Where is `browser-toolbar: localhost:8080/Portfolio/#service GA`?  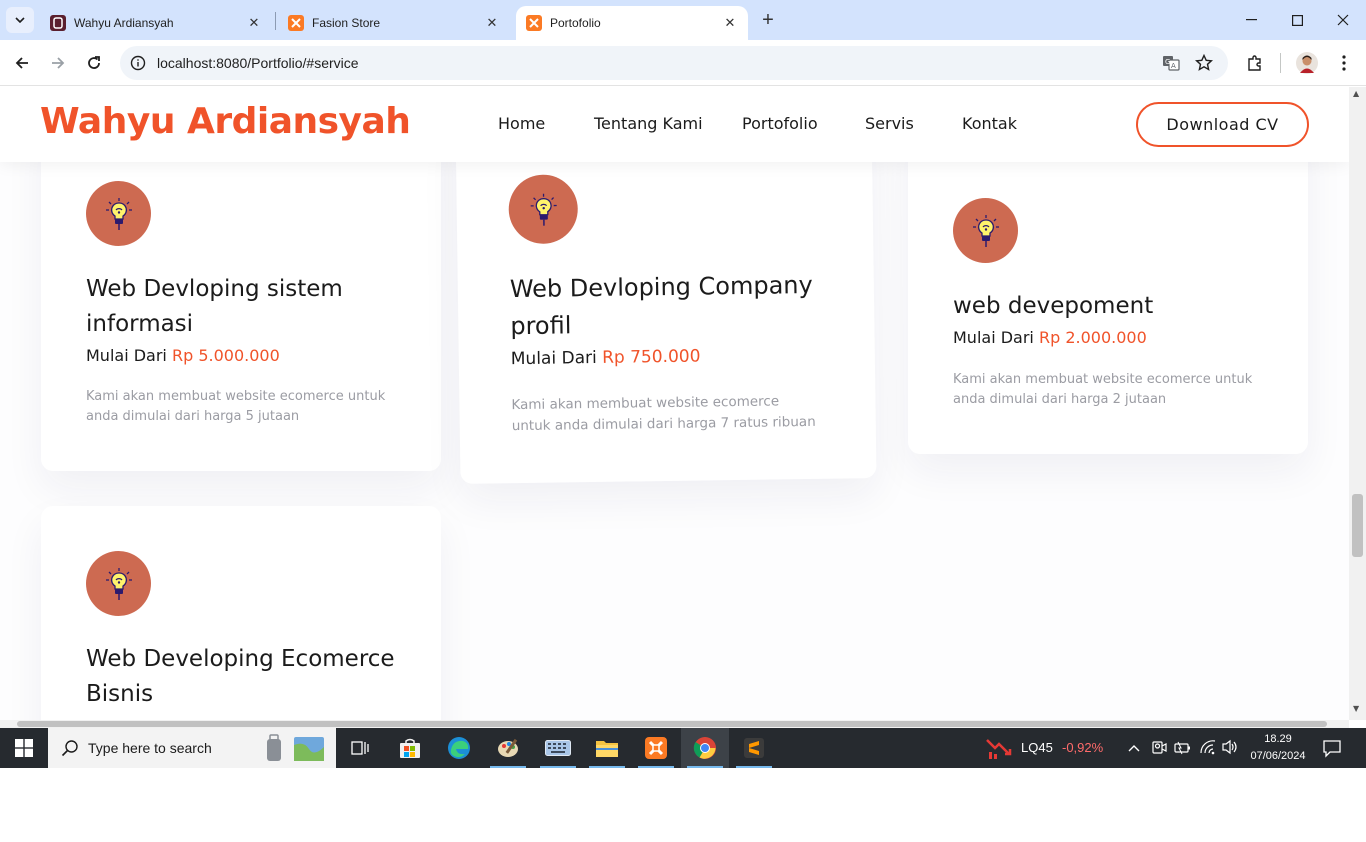 browser-toolbar: localhost:8080/Portfolio/#service GA is located at coordinates (683, 63).